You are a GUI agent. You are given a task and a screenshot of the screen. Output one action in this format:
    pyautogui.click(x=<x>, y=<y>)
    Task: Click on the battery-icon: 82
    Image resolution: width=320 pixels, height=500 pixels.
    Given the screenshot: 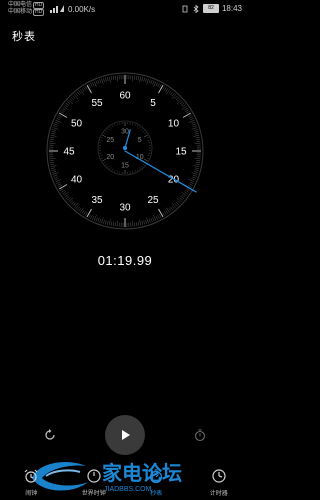 What is the action you would take?
    pyautogui.click(x=210, y=8)
    